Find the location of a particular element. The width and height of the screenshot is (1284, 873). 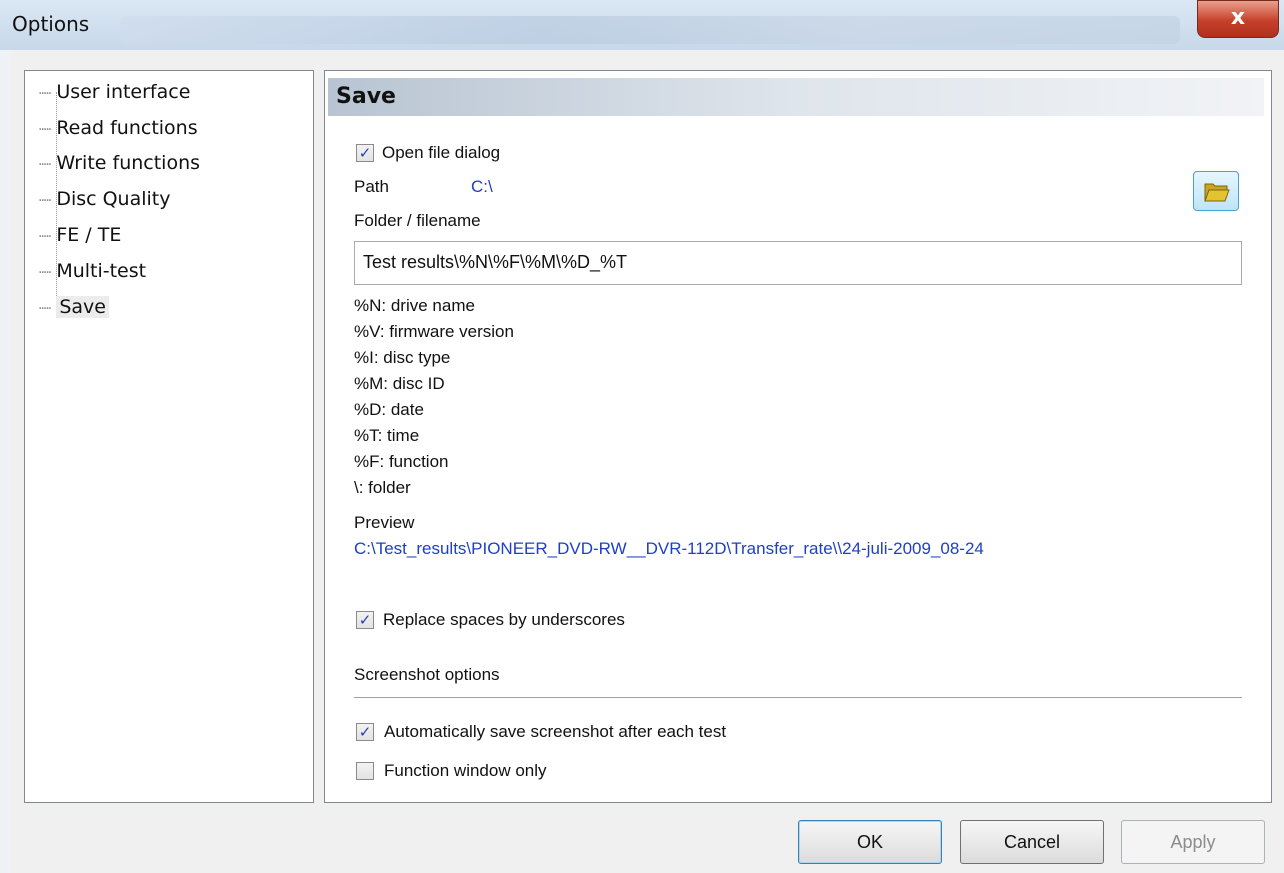

close-icon: x is located at coordinates (1238, 17).